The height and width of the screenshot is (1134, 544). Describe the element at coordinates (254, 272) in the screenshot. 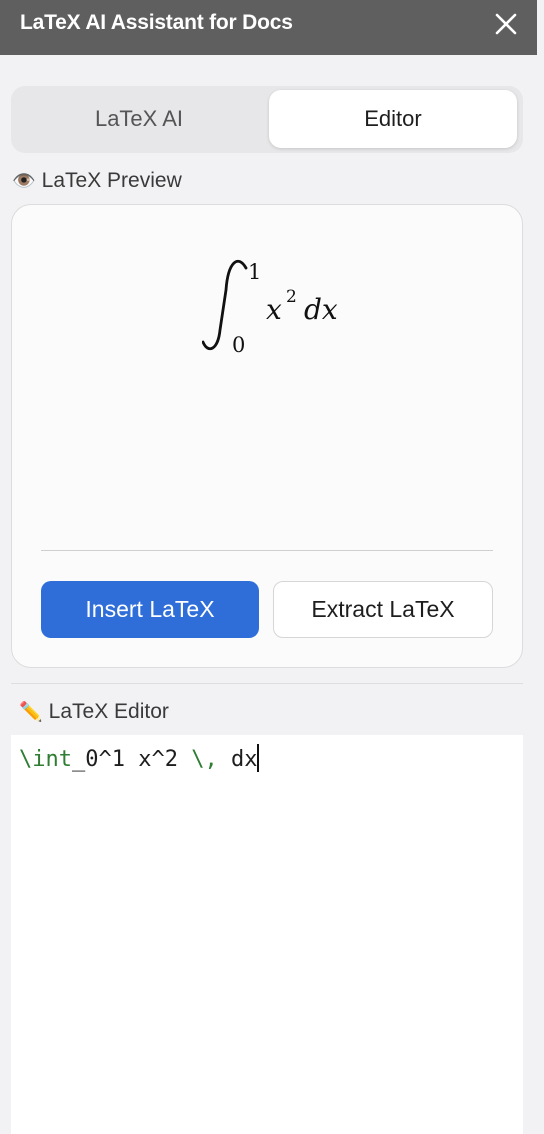

I see `formula-upper-limit: 1` at that location.